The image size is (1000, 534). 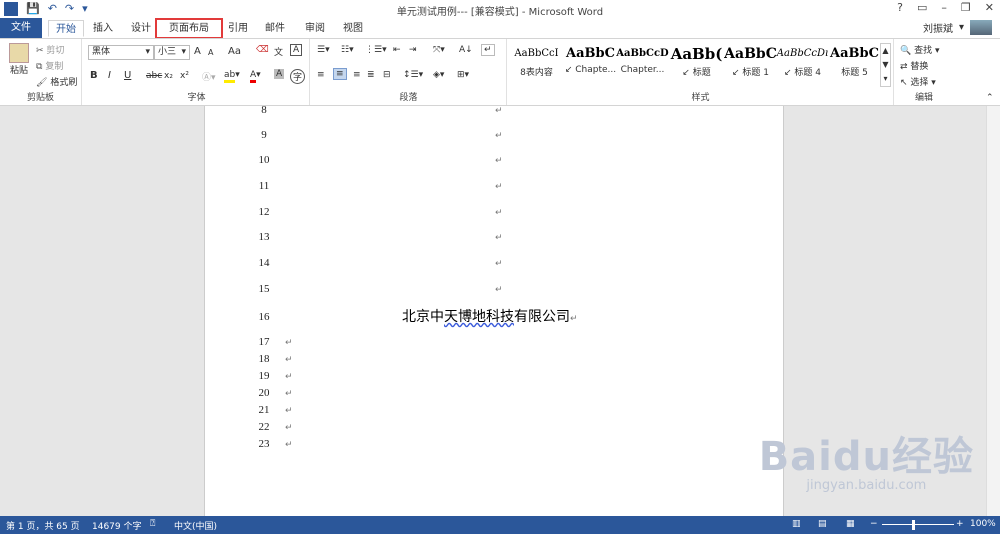 I want to click on tab-home: 开始, so click(x=66, y=28).